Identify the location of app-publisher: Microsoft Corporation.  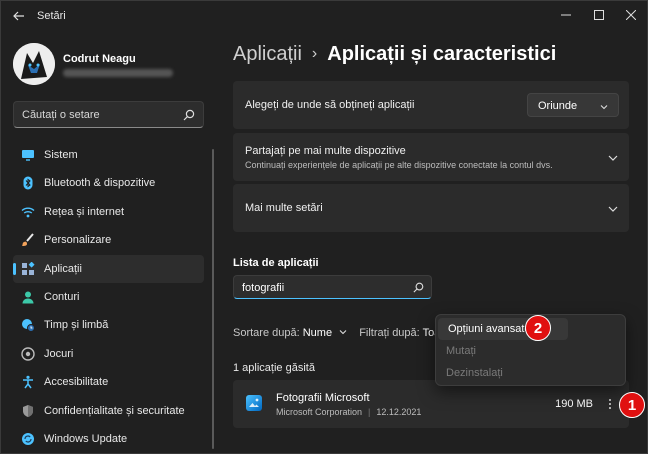
(319, 412).